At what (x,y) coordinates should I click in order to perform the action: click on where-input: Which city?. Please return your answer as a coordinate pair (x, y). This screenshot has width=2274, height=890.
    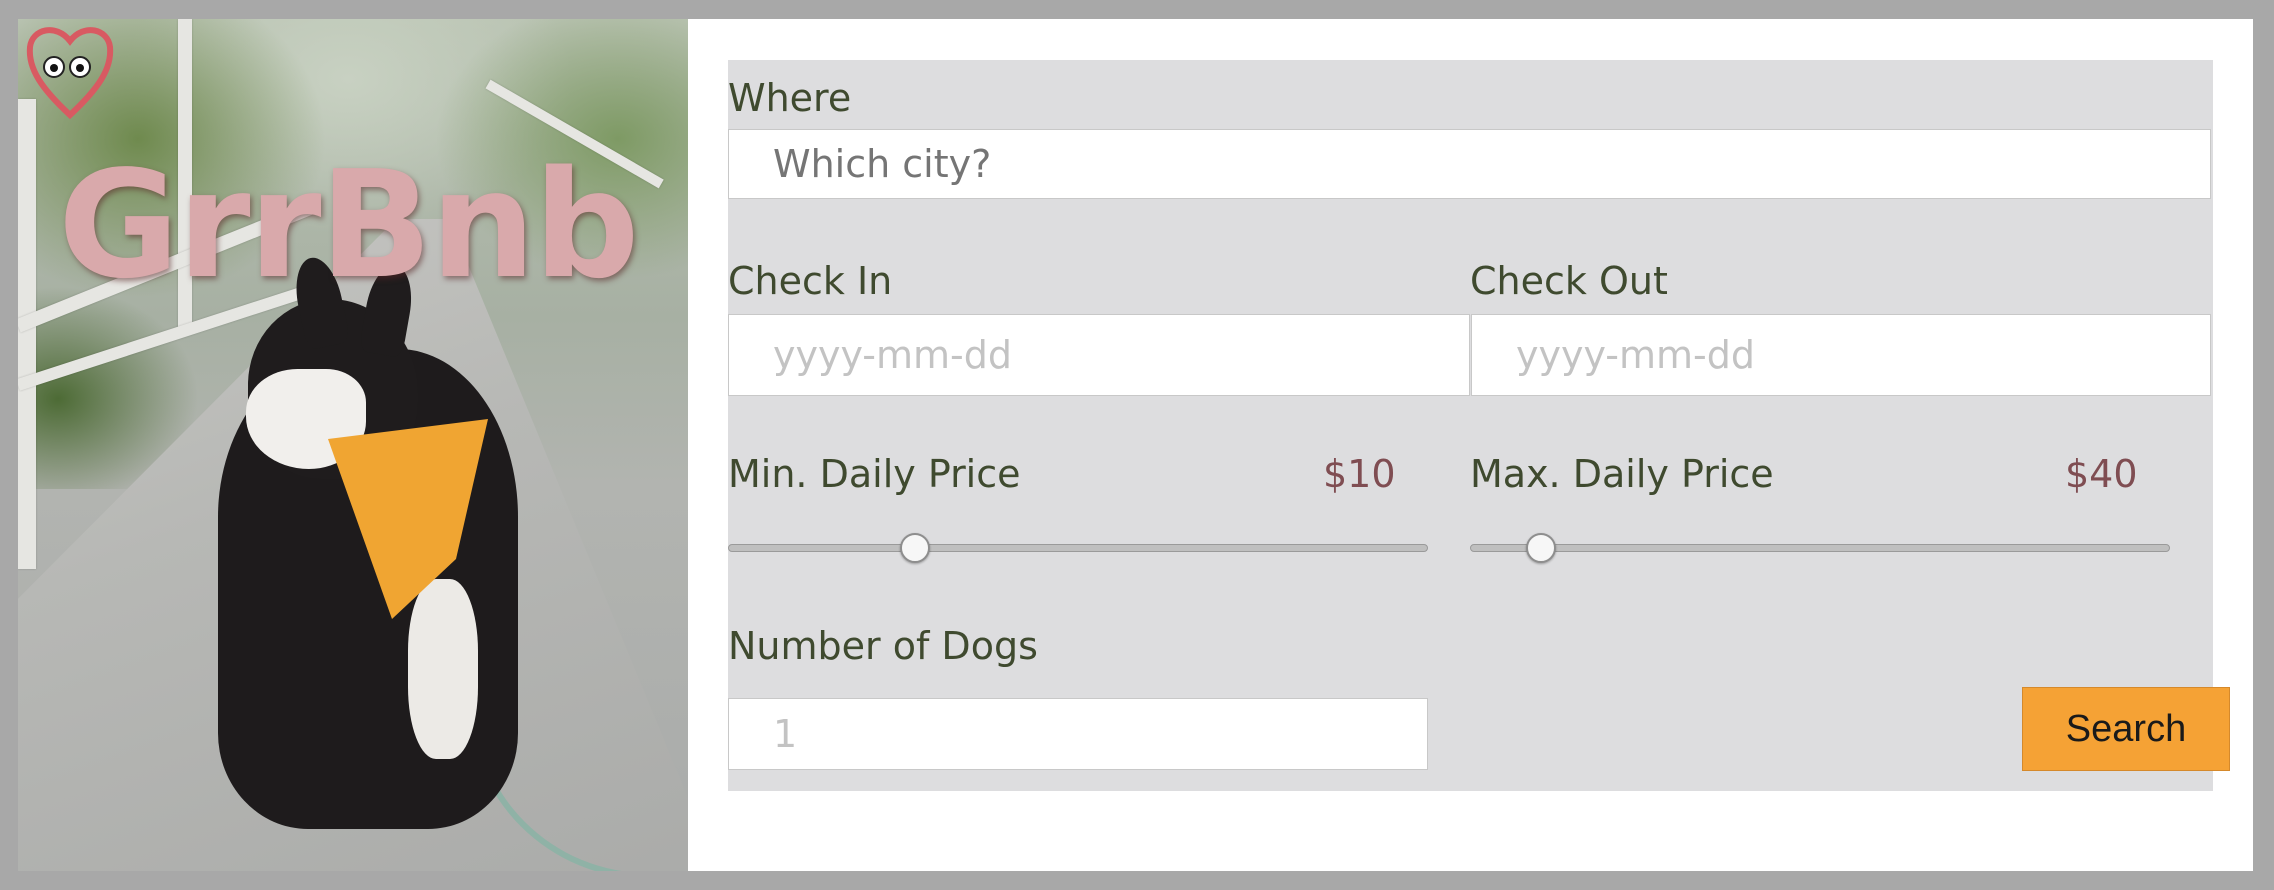
    Looking at the image, I should click on (1469, 164).